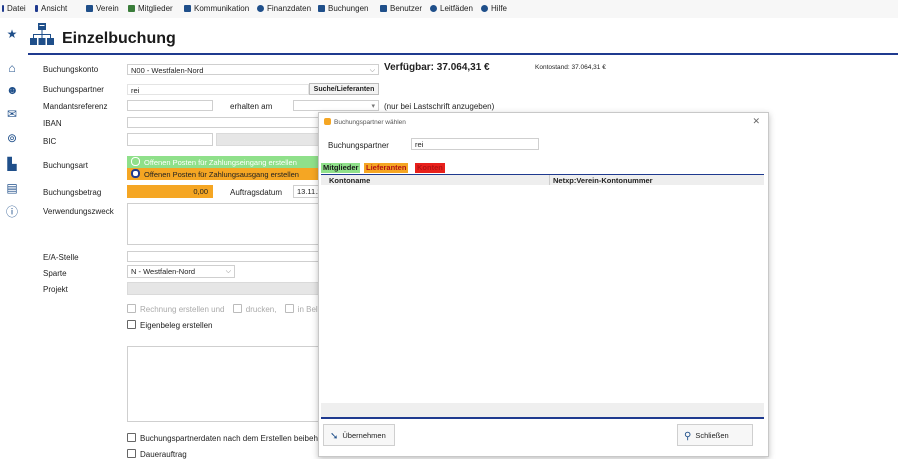 This screenshot has height=459, width=898. I want to click on dialog-title: Buchungspartner wählen, so click(370, 122).